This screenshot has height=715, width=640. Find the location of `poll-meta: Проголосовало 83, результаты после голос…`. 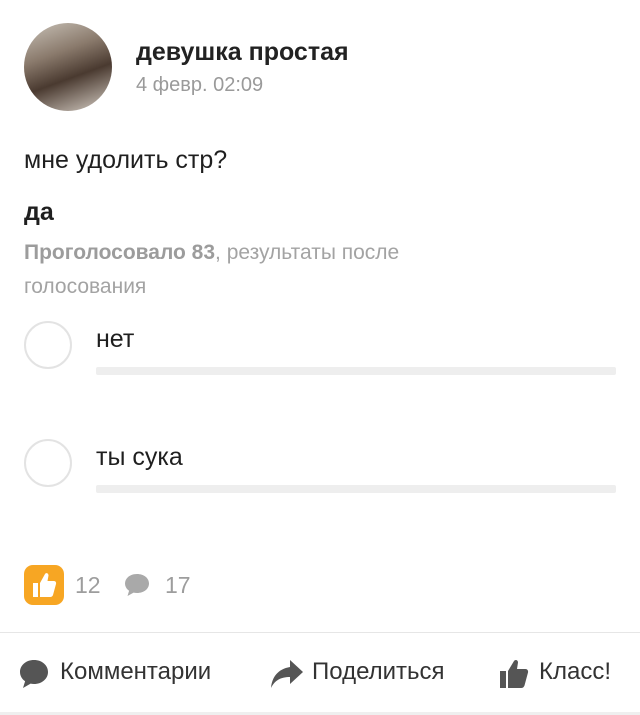

poll-meta: Проголосовало 83, результаты после голос… is located at coordinates (264, 270).